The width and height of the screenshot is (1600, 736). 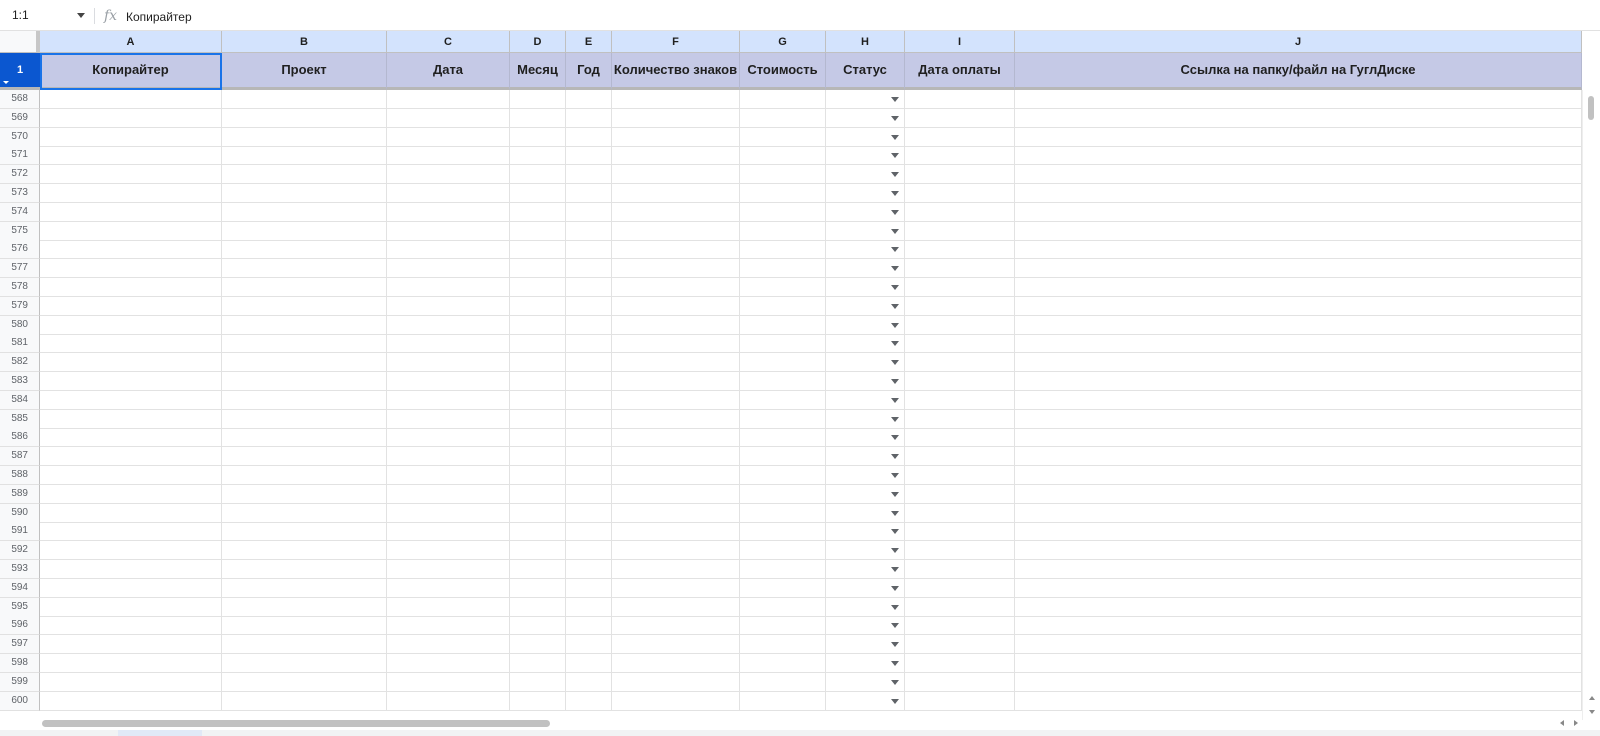 What do you see at coordinates (865, 42) in the screenshot?
I see `column-header-h: H` at bounding box center [865, 42].